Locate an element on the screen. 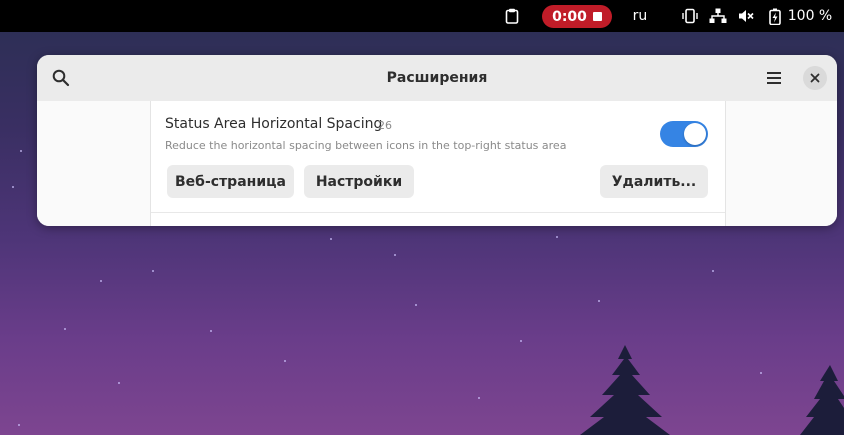  battery-charging-icon is located at coordinates (775, 16).